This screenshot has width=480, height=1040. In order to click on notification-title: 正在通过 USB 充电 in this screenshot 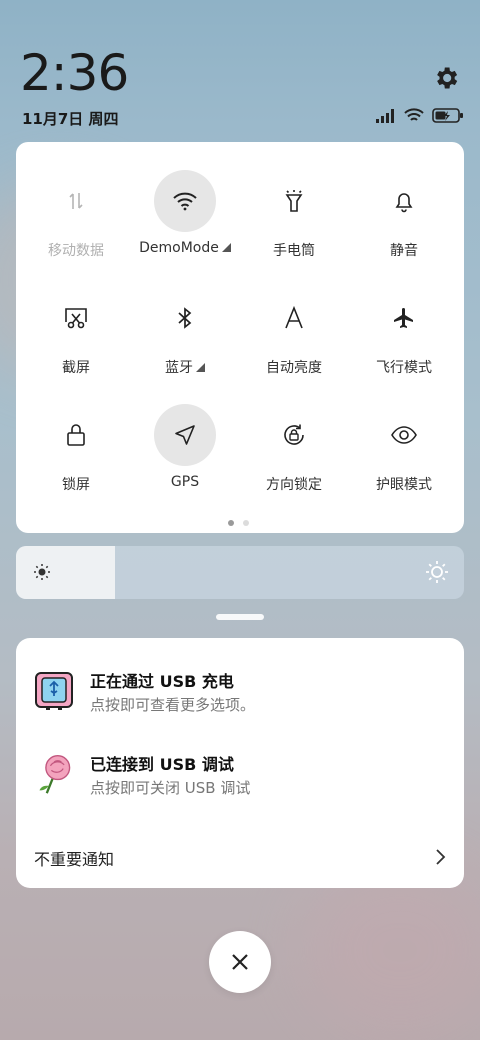, I will do `click(162, 681)`.